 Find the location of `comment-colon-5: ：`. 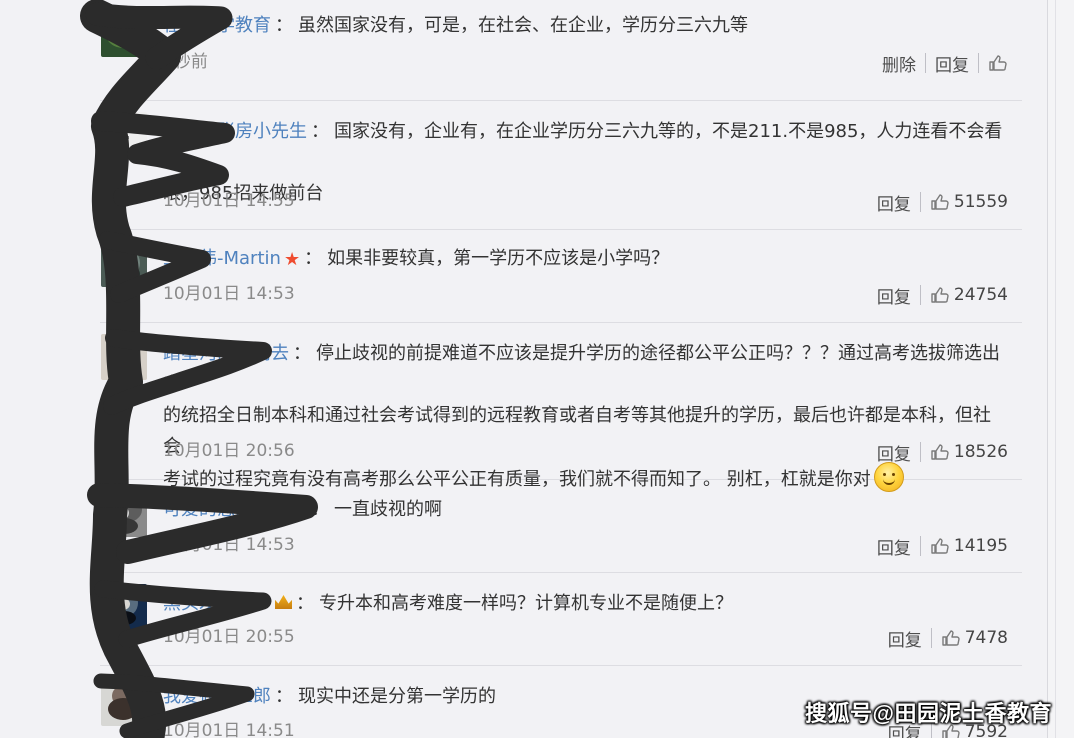

comment-colon-5: ： is located at coordinates (320, 509).